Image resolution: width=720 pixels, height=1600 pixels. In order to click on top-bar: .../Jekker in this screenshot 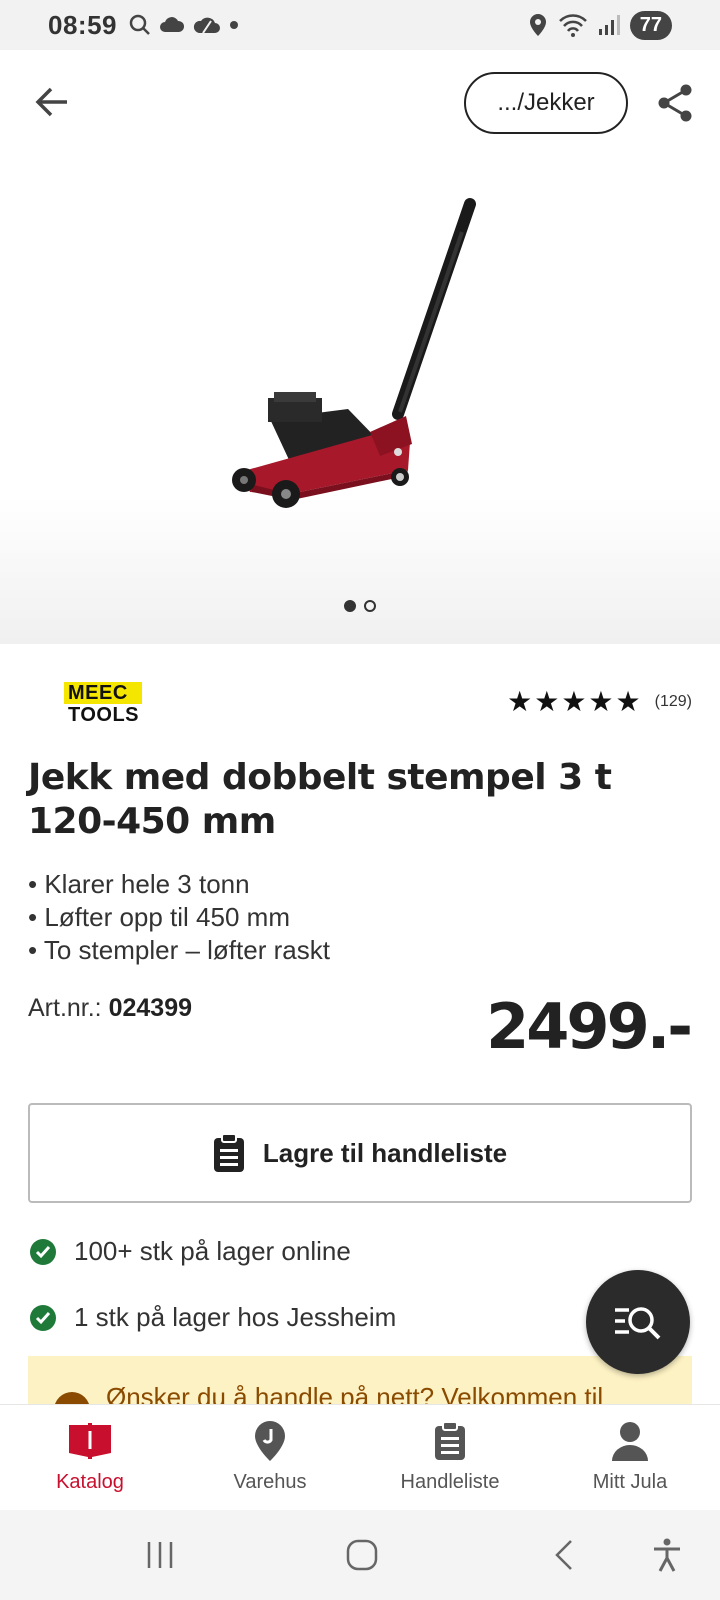, I will do `click(360, 102)`.